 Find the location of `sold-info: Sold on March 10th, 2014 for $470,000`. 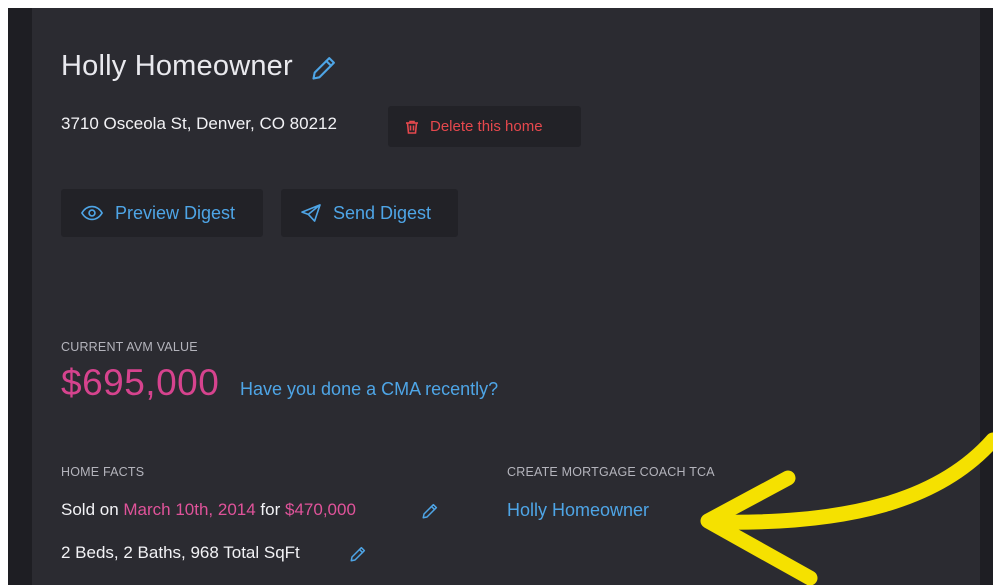

sold-info: Sold on March 10th, 2014 for $470,000 is located at coordinates (208, 510).